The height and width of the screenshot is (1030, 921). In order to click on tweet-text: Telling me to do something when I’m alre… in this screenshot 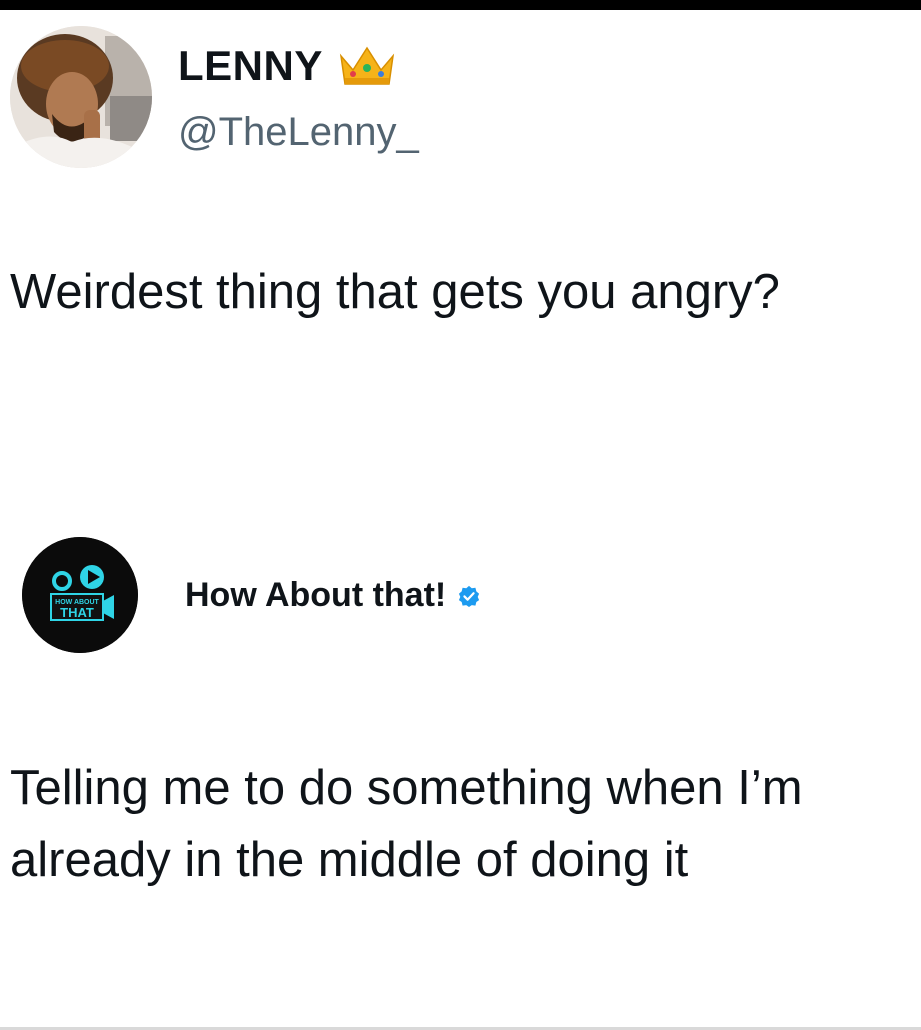, I will do `click(406, 824)`.